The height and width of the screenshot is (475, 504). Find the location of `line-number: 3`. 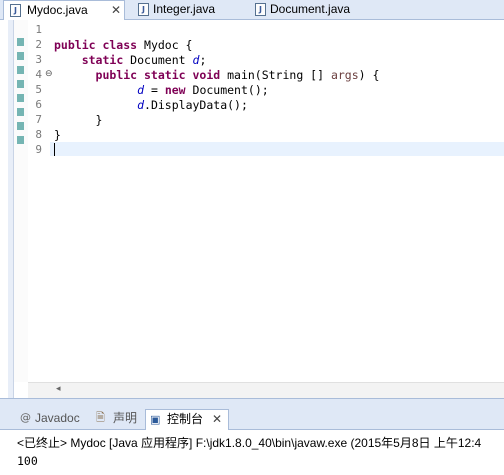

line-number: 3 is located at coordinates (38, 59).